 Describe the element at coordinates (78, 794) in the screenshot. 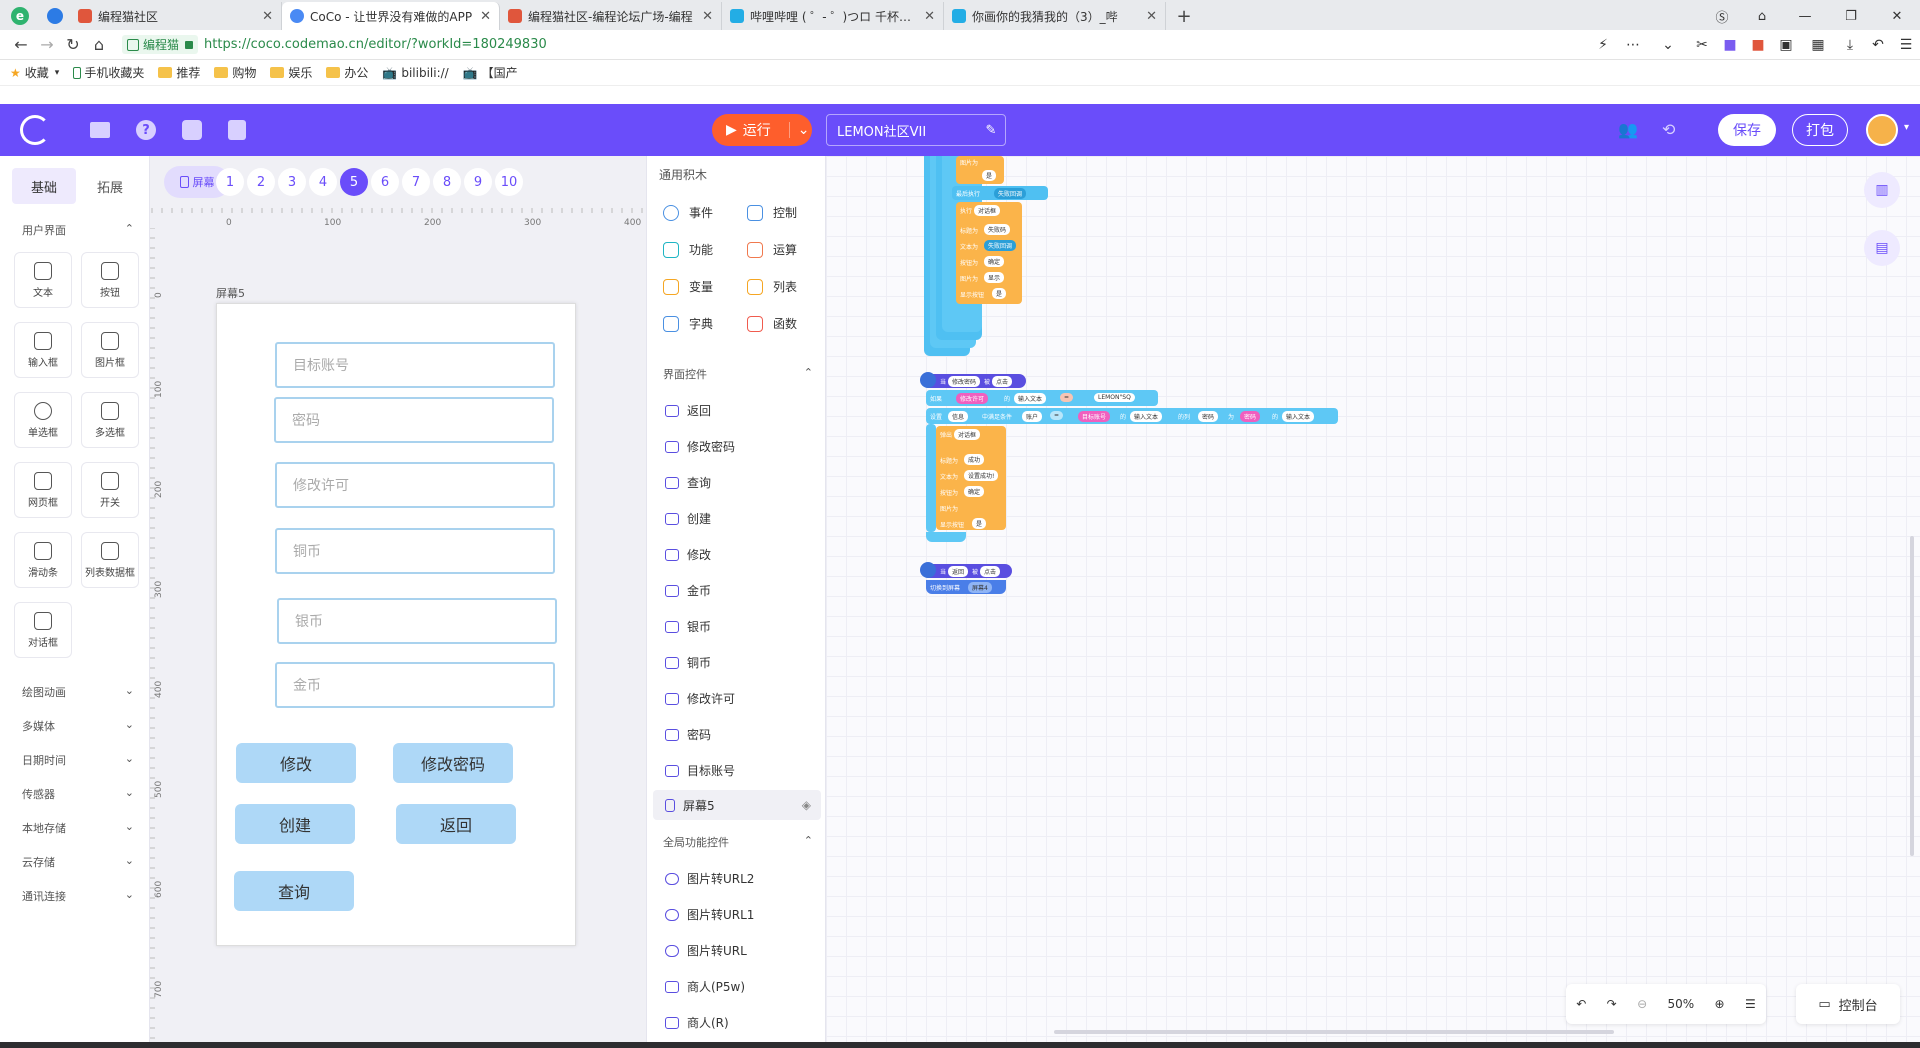

I see `category-sensor: 传感器 ⌄` at that location.